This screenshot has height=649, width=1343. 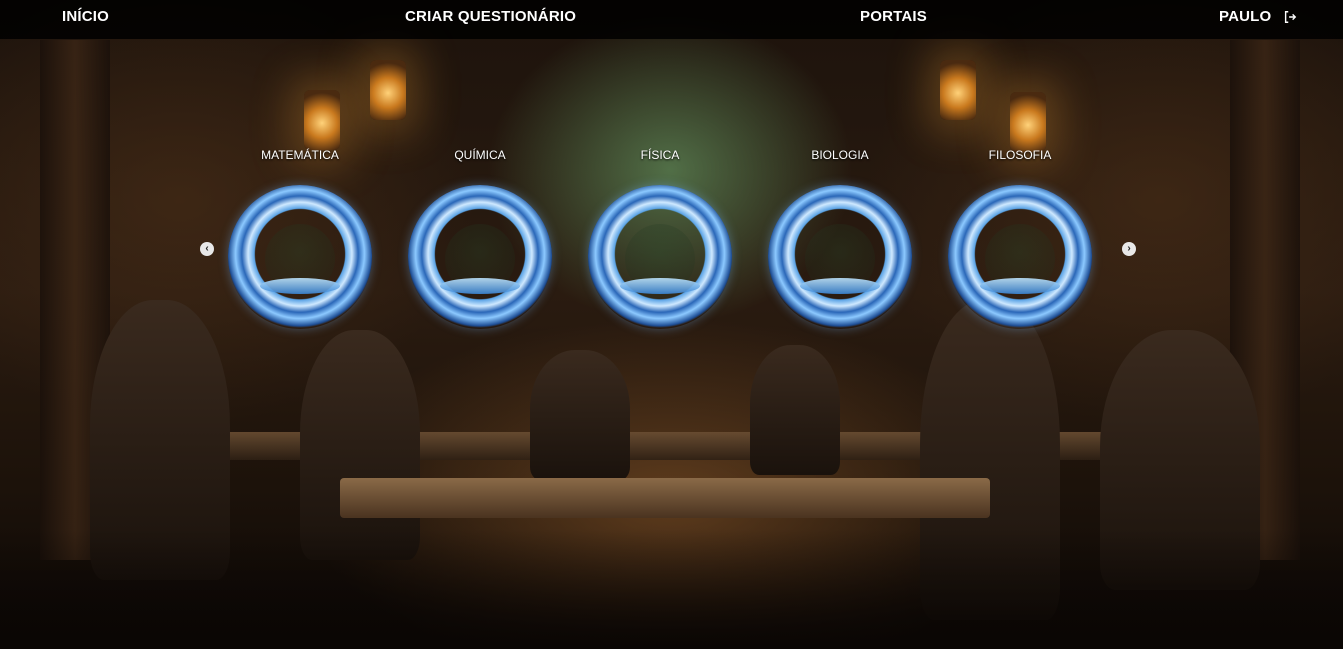 I want to click on user-menu: PAULO, so click(x=1258, y=16).